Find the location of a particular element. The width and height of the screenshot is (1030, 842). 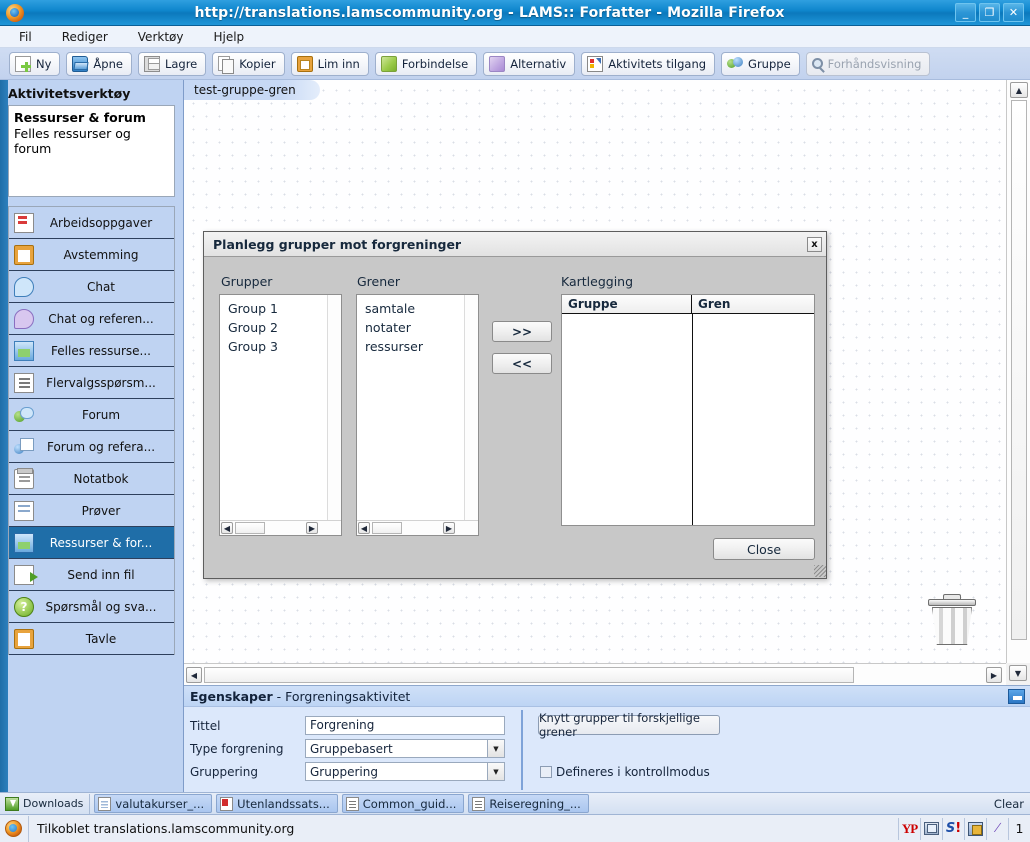

control-mode-label: Defineres i kontrollmodus is located at coordinates (633, 772).